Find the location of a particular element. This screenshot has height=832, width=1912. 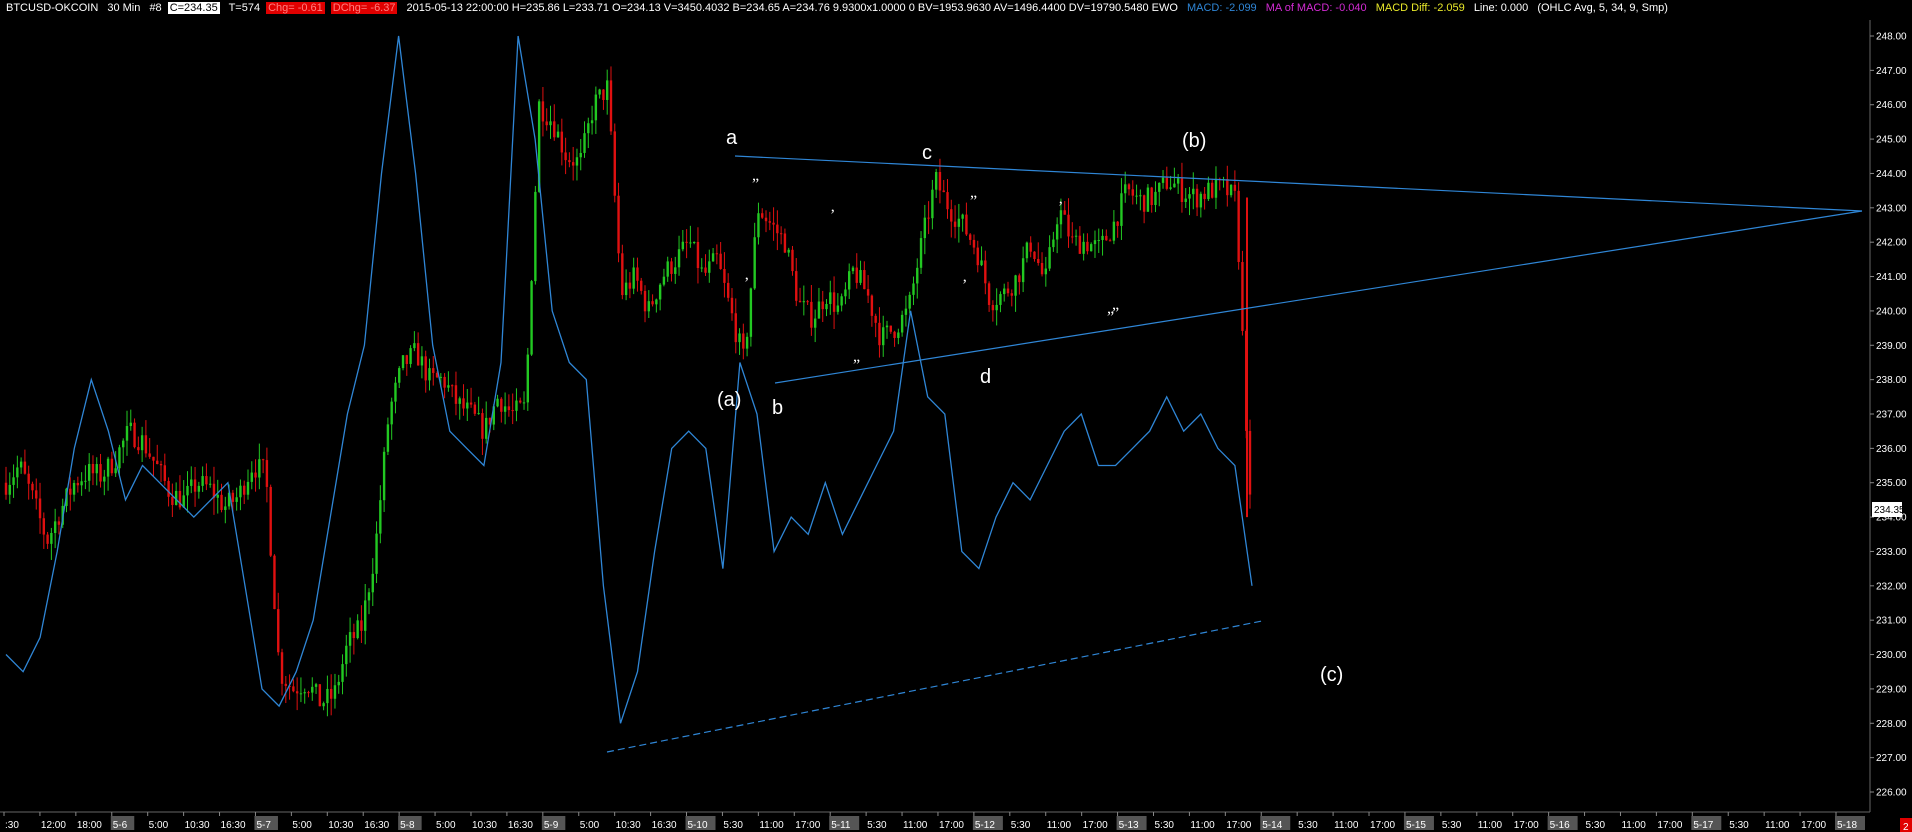

wave-subdivision-mark: ’ is located at coordinates (746, 283).